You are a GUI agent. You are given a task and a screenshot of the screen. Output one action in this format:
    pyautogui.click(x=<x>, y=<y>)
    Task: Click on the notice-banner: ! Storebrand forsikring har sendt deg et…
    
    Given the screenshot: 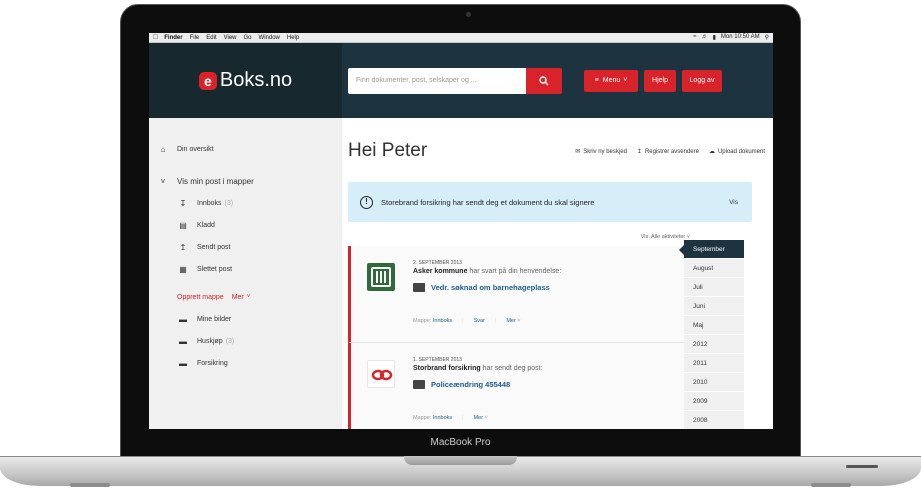 What is the action you would take?
    pyautogui.click(x=550, y=202)
    